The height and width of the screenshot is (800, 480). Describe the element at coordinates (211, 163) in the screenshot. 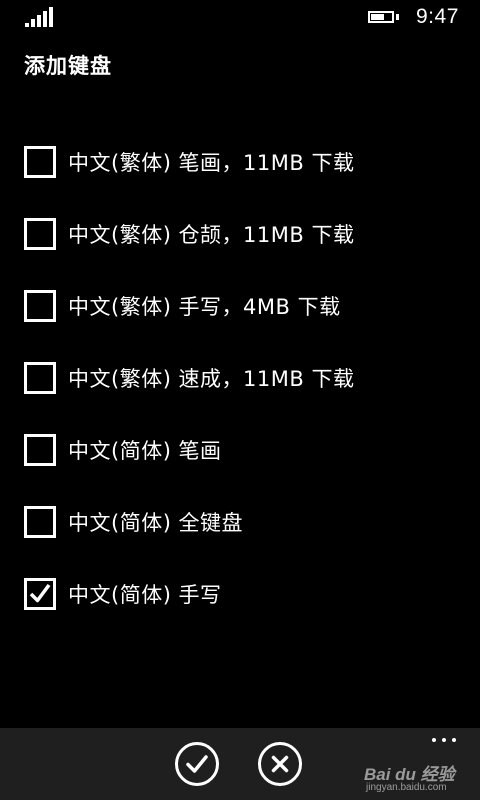

I see `keyboard-option-label: 中文(繁体) 笔画，11MB 下载` at that location.